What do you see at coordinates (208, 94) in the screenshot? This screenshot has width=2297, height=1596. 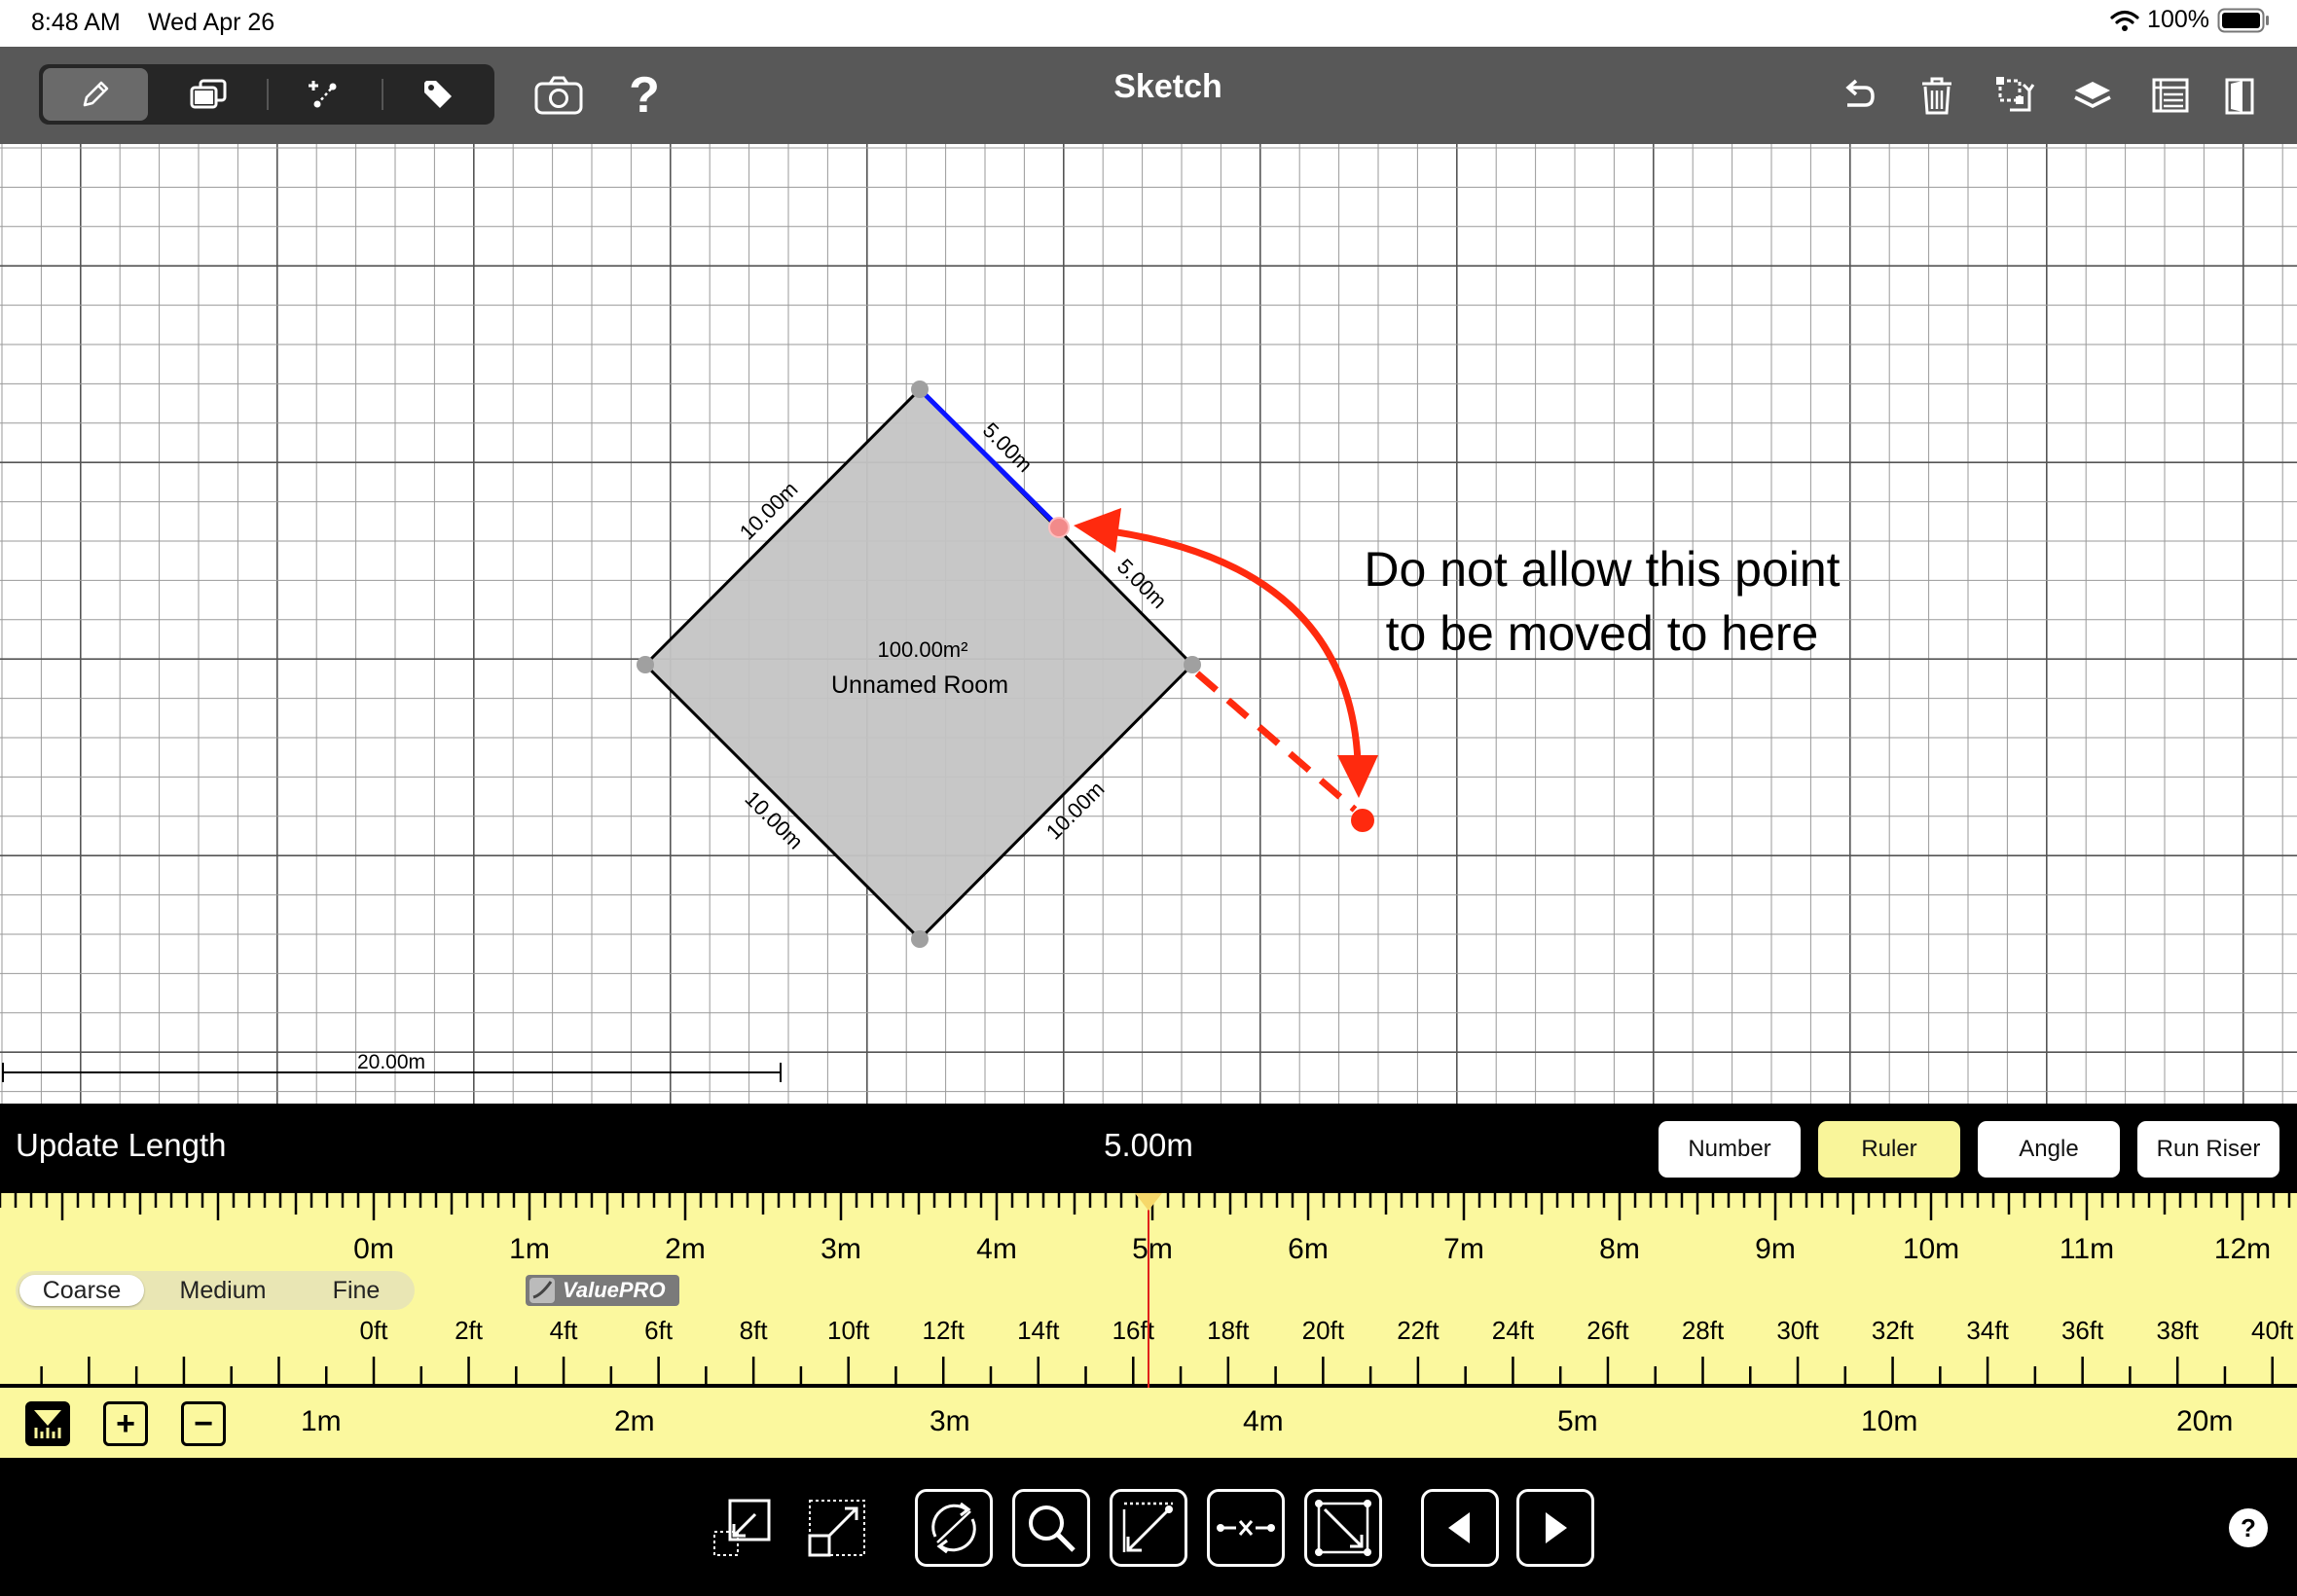 I see `copy-layer-button` at bounding box center [208, 94].